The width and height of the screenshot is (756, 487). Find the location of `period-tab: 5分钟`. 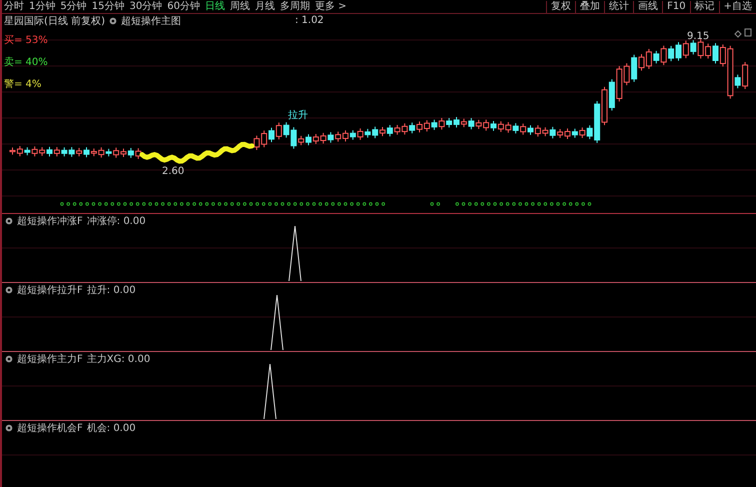

period-tab: 5分钟 is located at coordinates (73, 6).